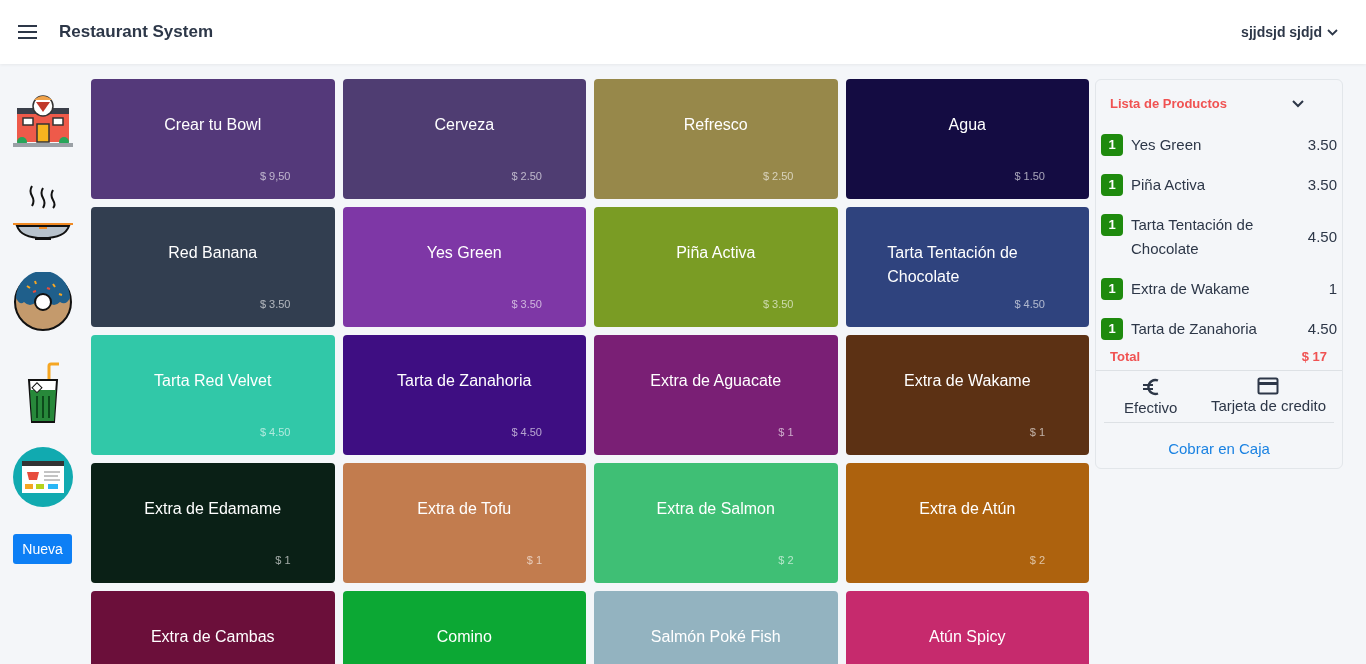 This screenshot has width=1366, height=664. Describe the element at coordinates (213, 139) in the screenshot. I see `product-tile: Crear tu Bowl $ 9,50` at that location.